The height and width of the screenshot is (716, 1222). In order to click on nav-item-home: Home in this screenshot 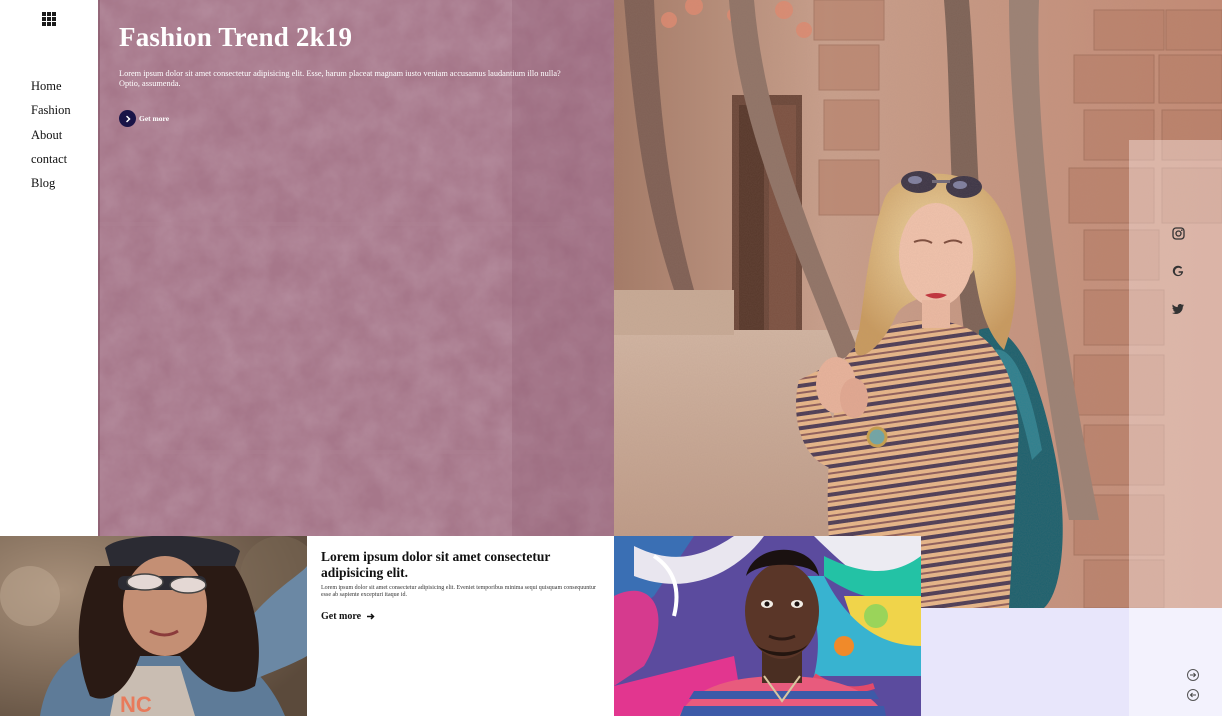, I will do `click(51, 88)`.